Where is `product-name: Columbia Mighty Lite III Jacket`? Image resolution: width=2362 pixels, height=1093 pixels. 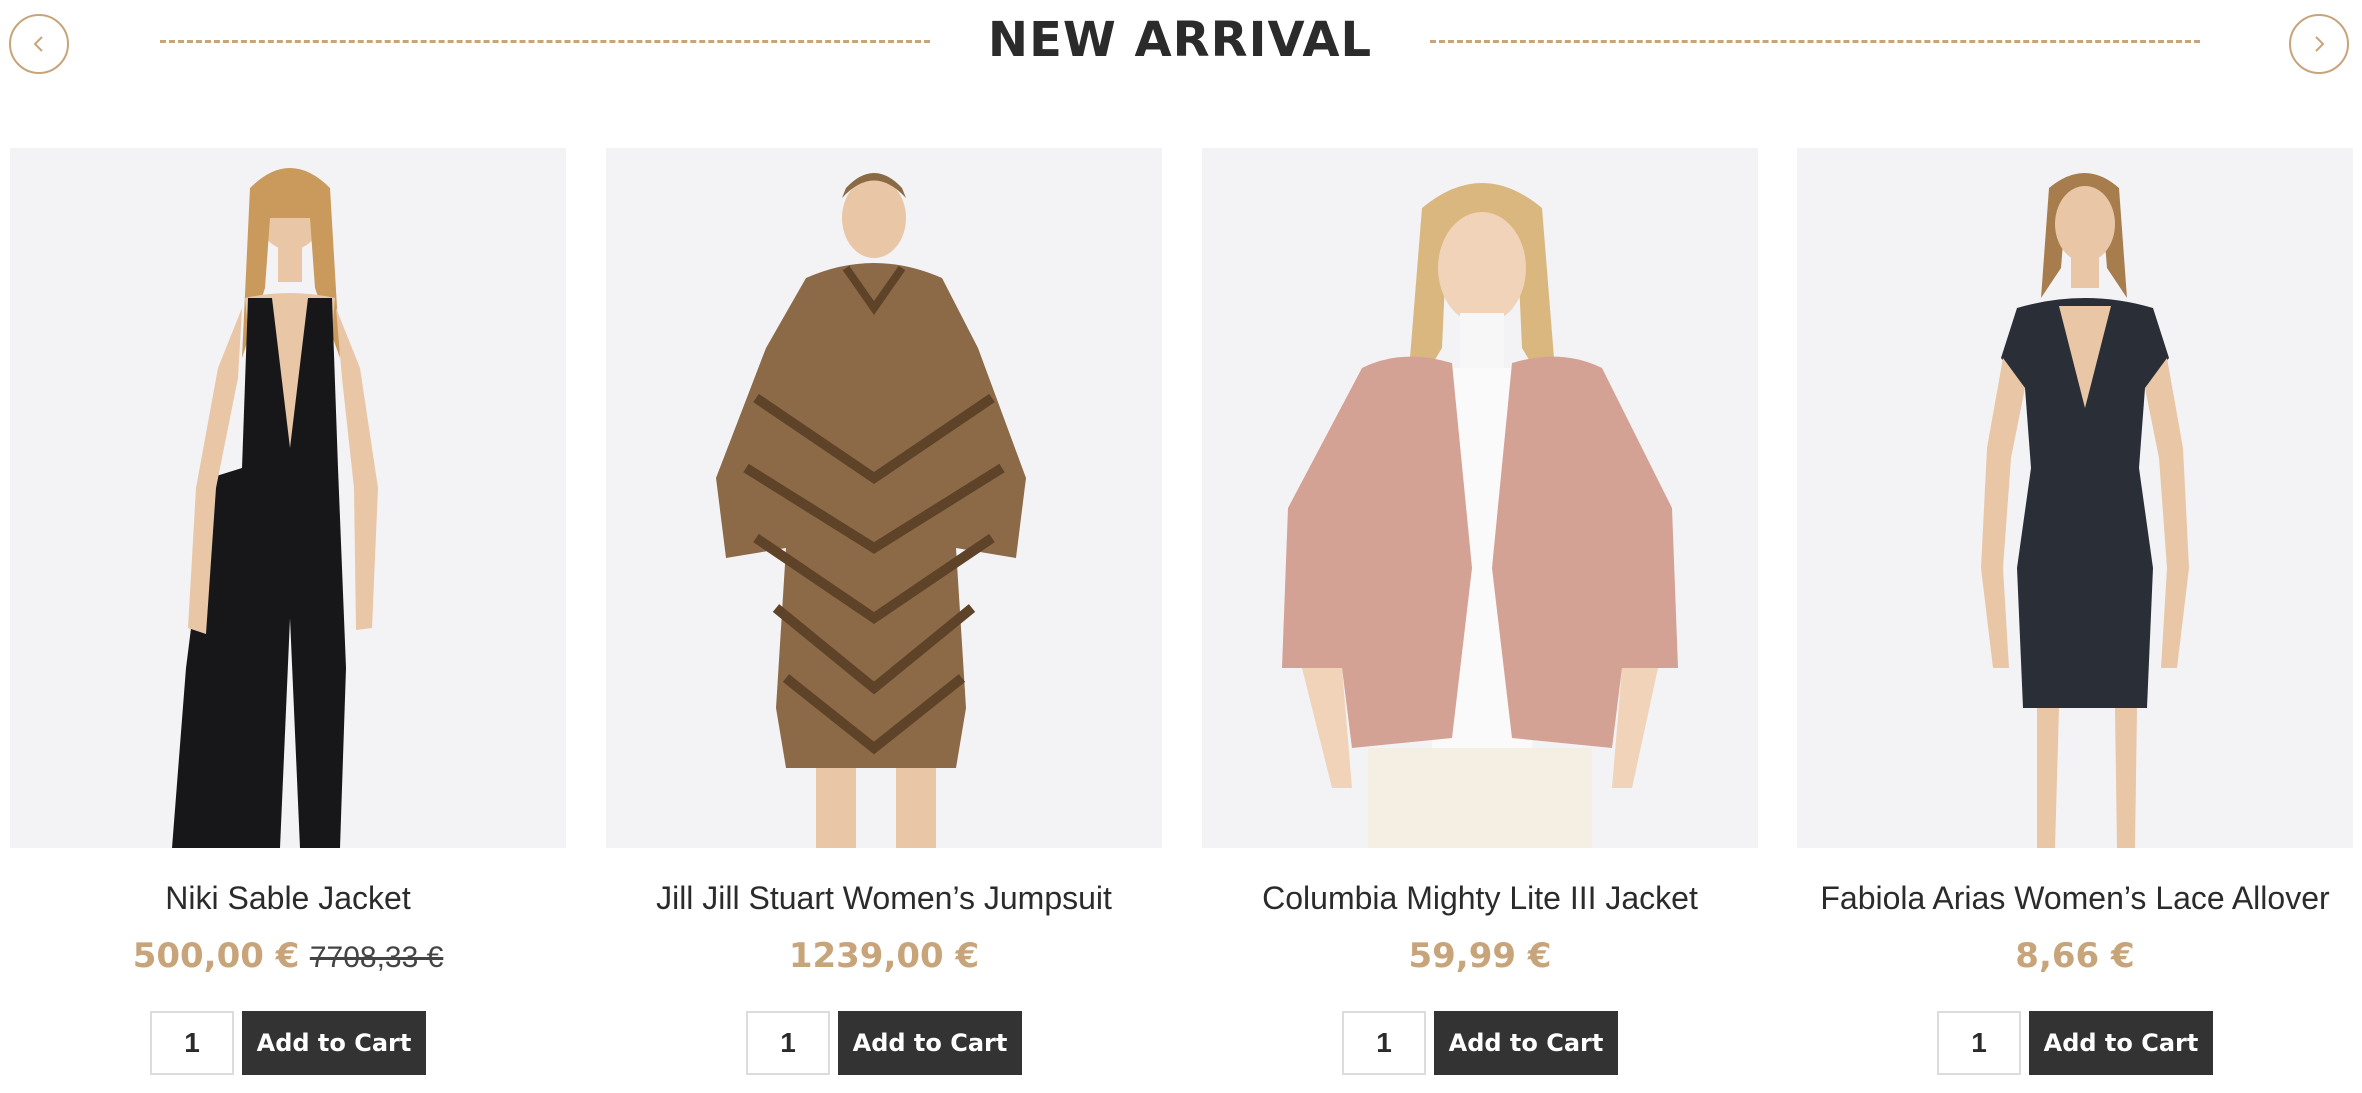
product-name: Columbia Mighty Lite III Jacket is located at coordinates (1480, 898).